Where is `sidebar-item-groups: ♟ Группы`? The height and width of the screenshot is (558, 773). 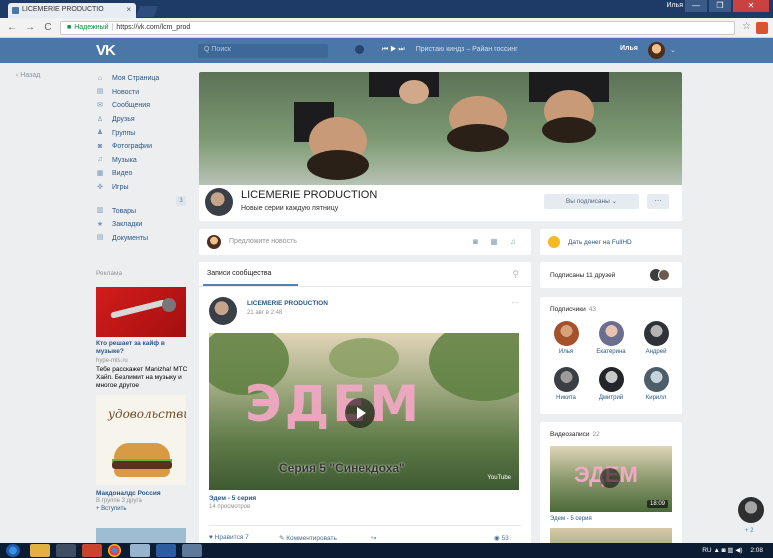
sidebar-item-groups: ♟ Группы is located at coordinates (143, 133).